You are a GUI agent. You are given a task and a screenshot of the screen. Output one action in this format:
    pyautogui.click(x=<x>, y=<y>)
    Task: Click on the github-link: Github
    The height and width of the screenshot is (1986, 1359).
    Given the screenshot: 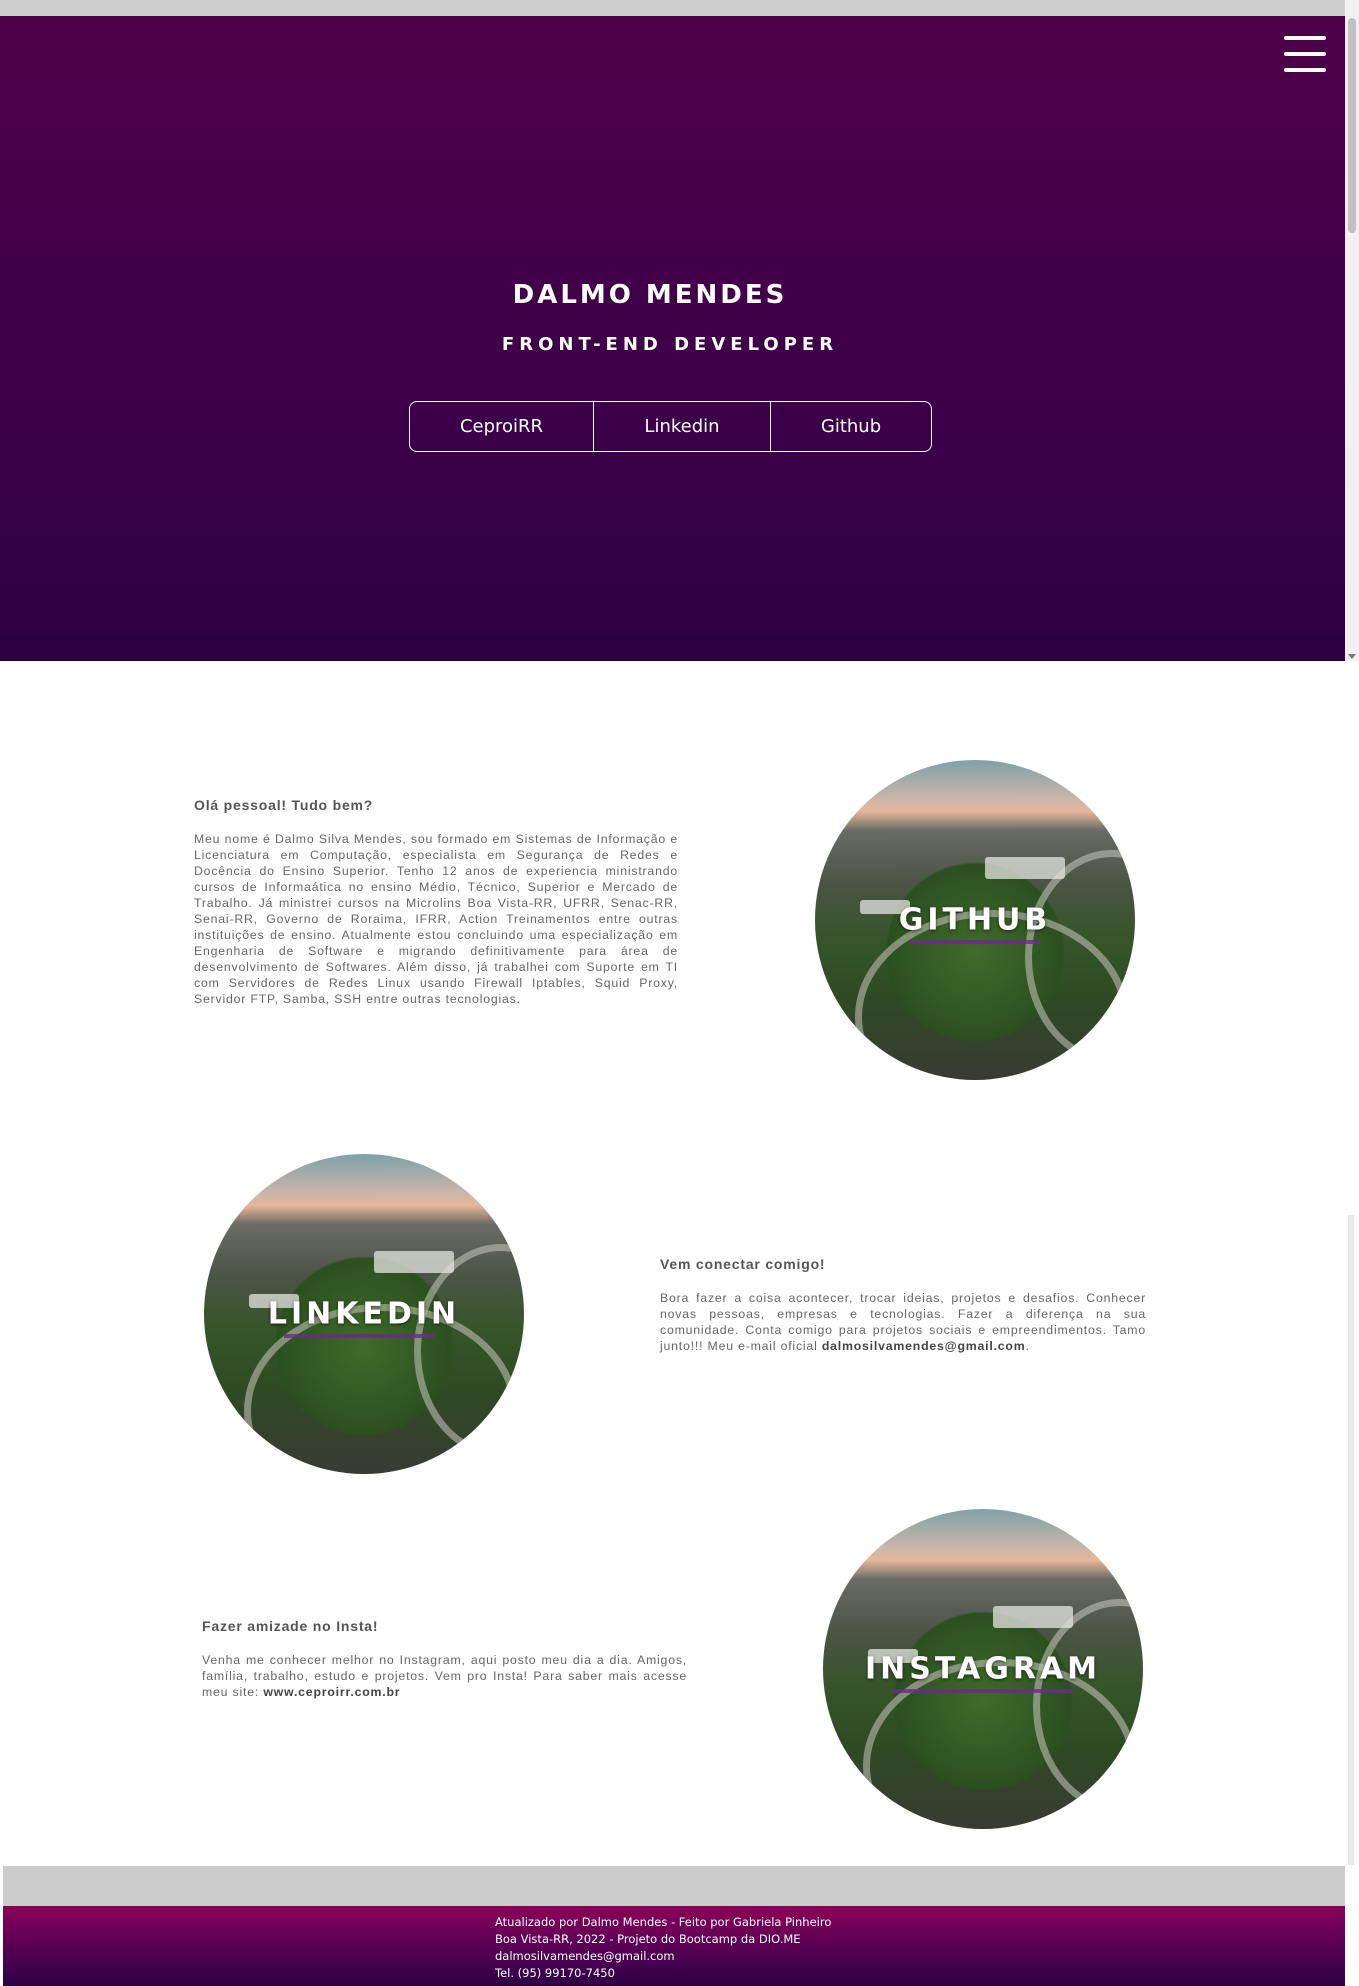 What is the action you would take?
    pyautogui.click(x=851, y=426)
    